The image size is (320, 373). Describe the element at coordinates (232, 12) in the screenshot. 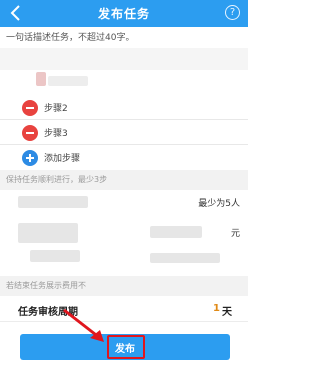

I see `help-icon: ?` at that location.